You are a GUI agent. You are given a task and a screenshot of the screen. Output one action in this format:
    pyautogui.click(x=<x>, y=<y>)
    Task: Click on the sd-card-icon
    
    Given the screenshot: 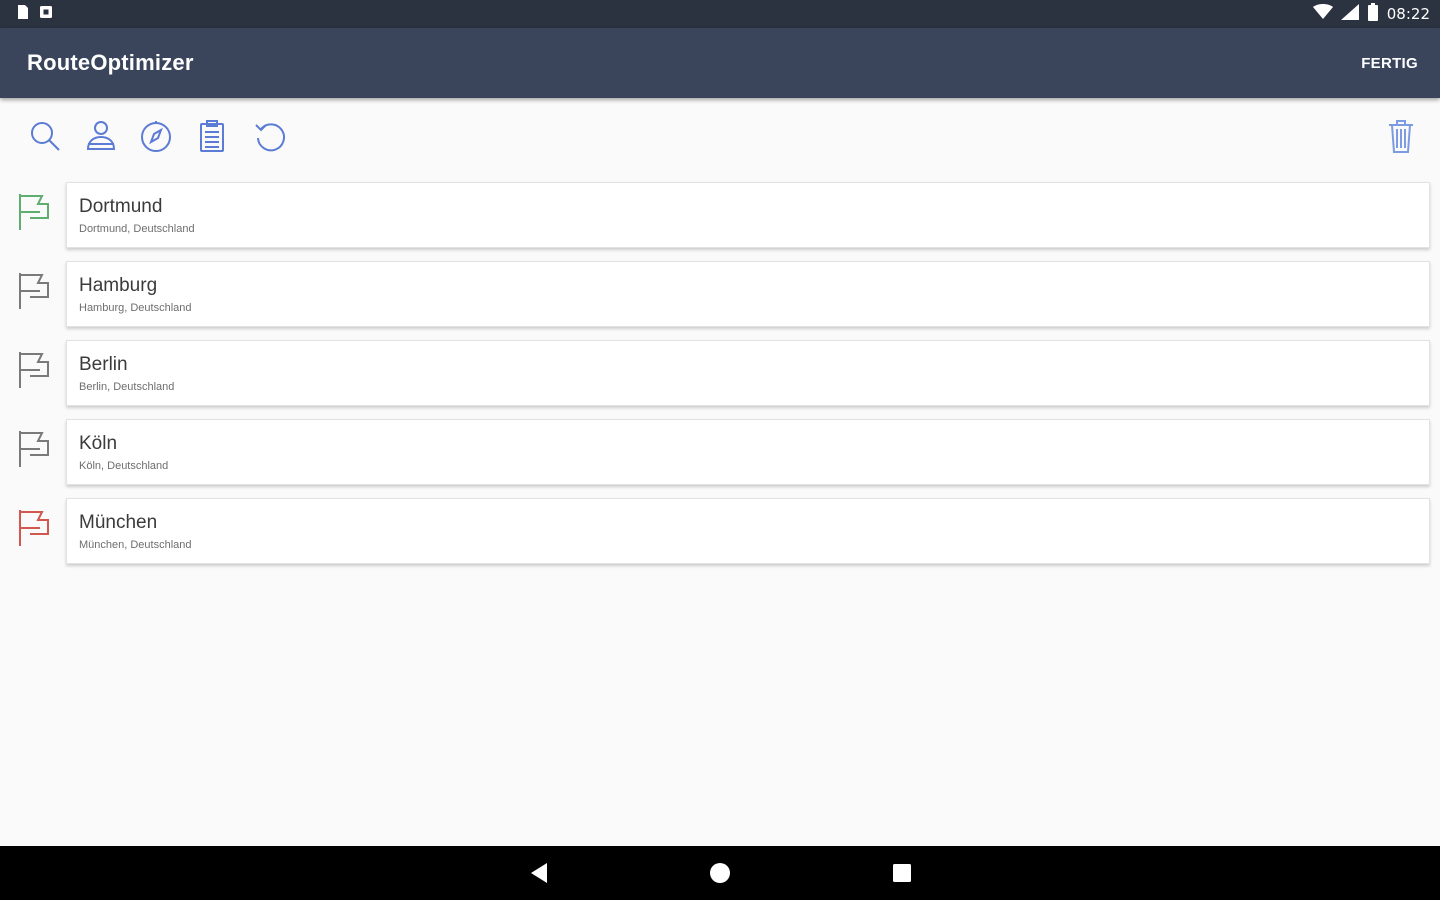 What is the action you would take?
    pyautogui.click(x=22, y=14)
    